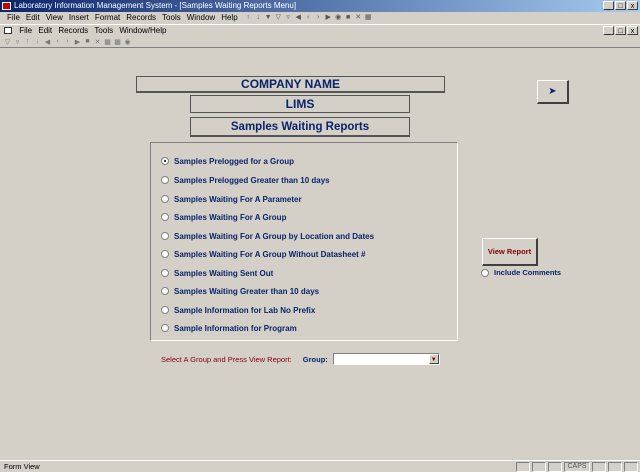 The width and height of the screenshot is (640, 472). What do you see at coordinates (252, 180) in the screenshot?
I see `report-option-label: Samples Prelogged Greater than 10 days` at bounding box center [252, 180].